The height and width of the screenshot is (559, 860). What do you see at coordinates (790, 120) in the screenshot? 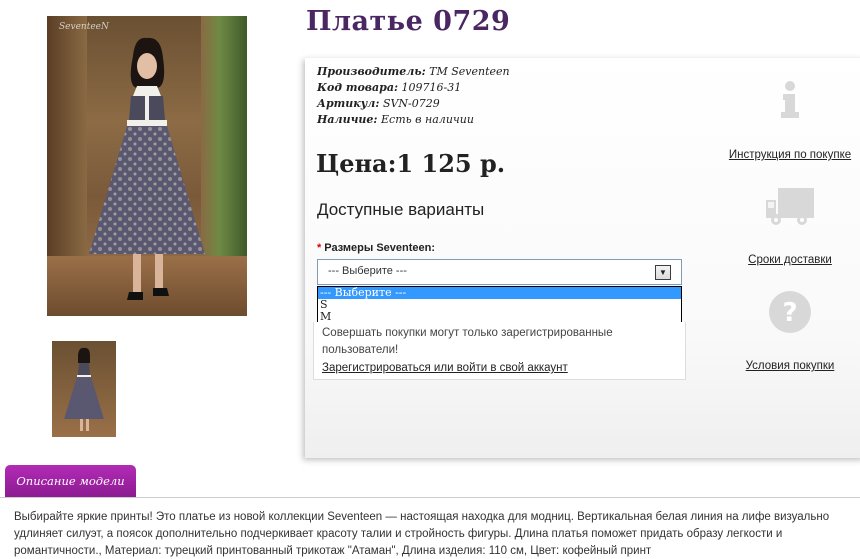
I see `sidebar-instructions: Инструкция по покупке` at bounding box center [790, 120].